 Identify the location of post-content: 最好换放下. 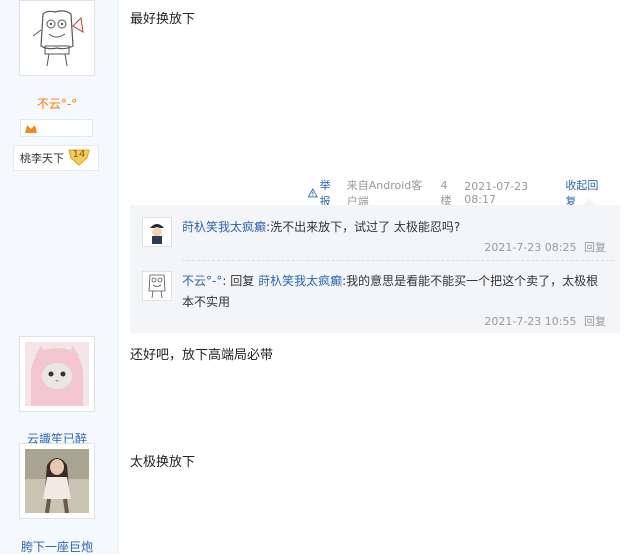
(163, 19).